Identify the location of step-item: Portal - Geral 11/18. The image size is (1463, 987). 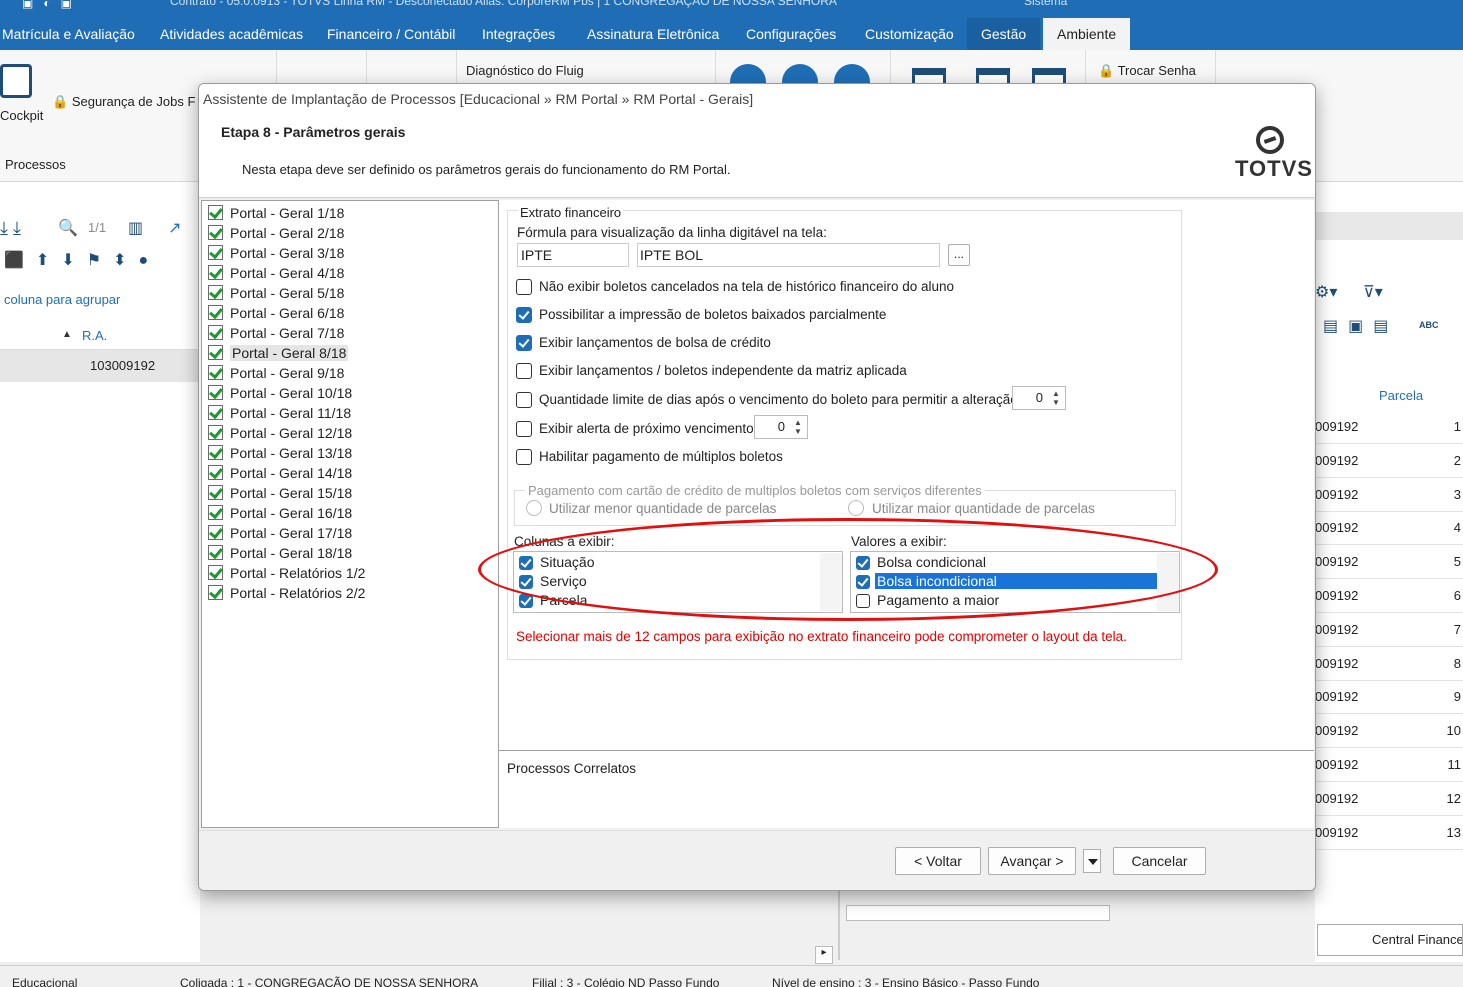
(279, 415).